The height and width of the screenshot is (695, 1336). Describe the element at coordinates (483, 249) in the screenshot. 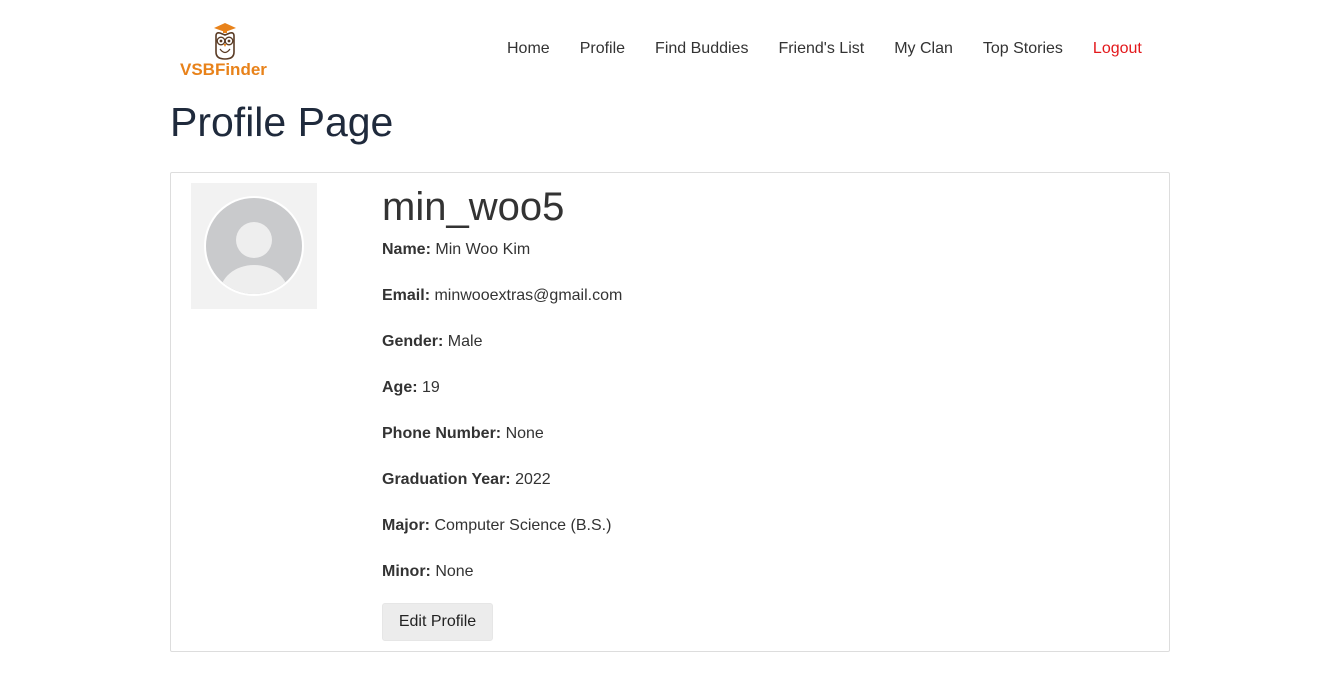

I see `field-name-value: Min Woo Kim` at that location.